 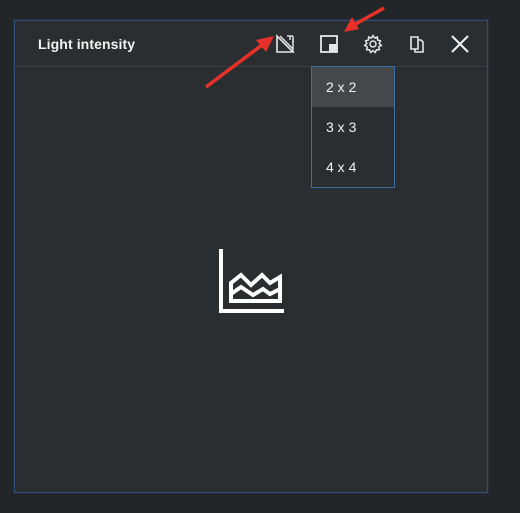 I want to click on panel-title: Light intensity, so click(x=87, y=44).